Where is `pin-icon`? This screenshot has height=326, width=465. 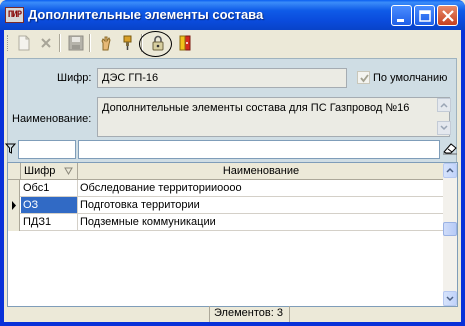 pin-icon is located at coordinates (127, 42).